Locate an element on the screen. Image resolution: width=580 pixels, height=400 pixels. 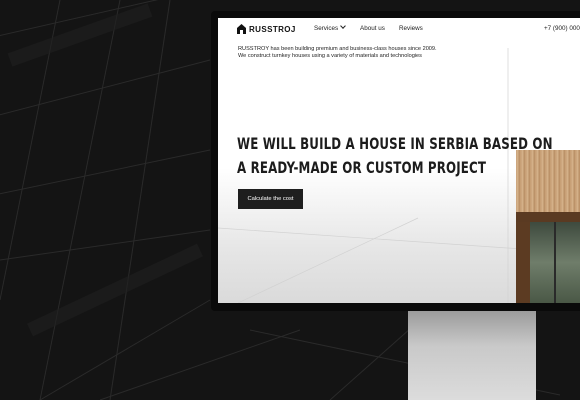
monitor-stand is located at coordinates (472, 355).